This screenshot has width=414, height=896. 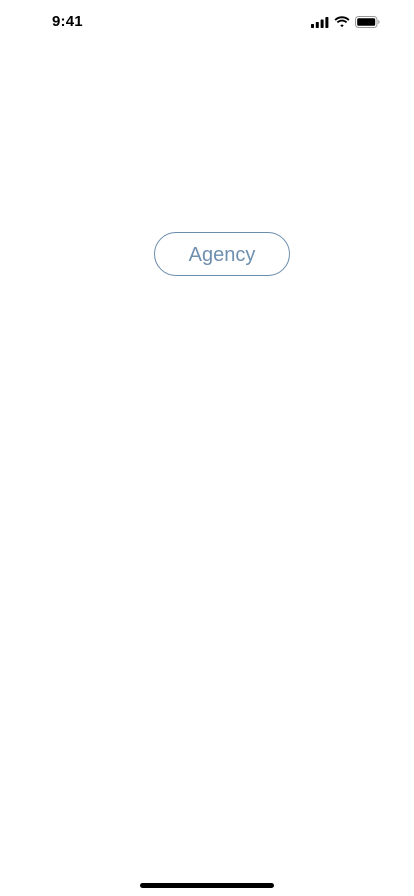 I want to click on agency-button: Agency, so click(x=222, y=254).